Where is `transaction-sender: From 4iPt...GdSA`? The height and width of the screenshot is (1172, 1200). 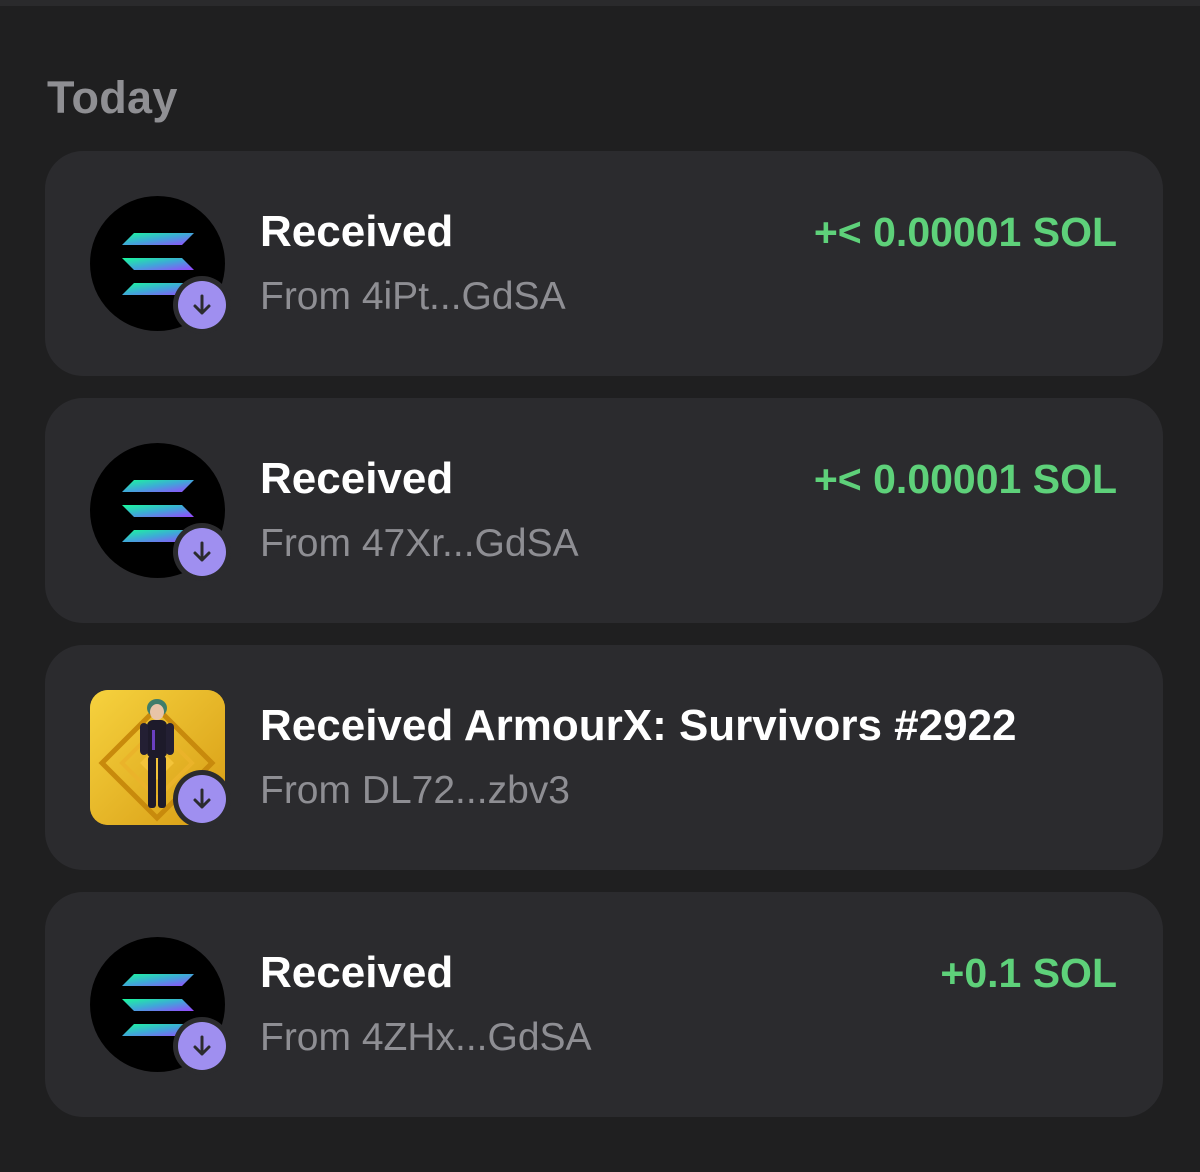 transaction-sender: From 4iPt...GdSA is located at coordinates (413, 296).